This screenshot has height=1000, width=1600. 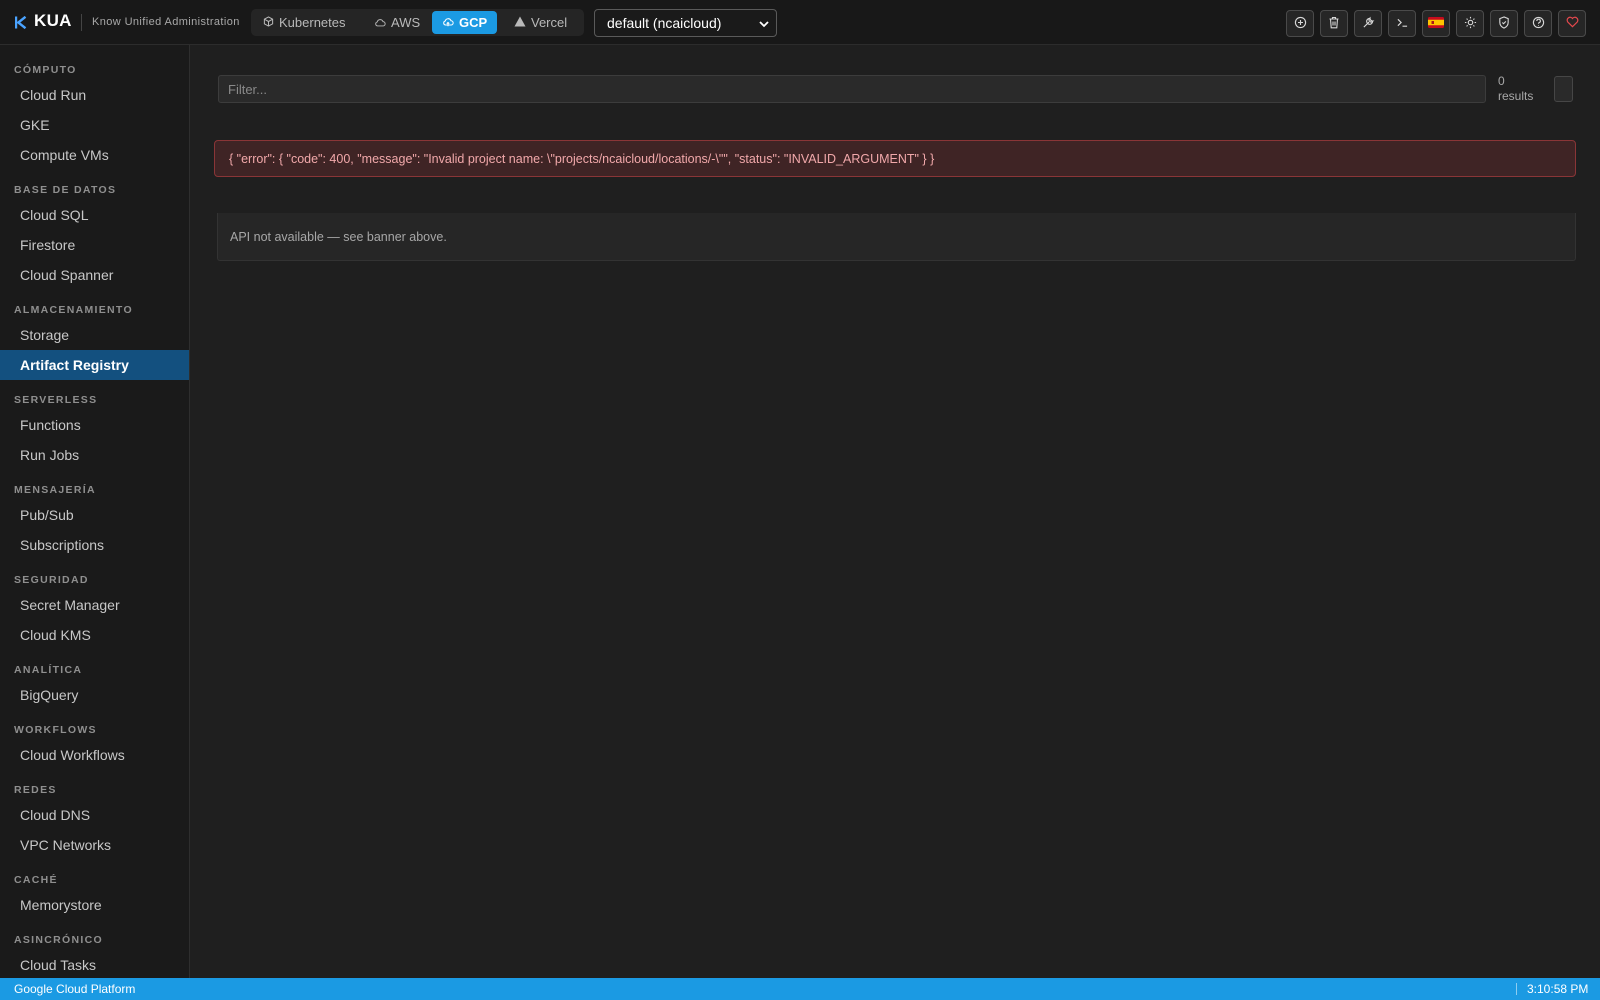 I want to click on language-button, so click(x=1436, y=23).